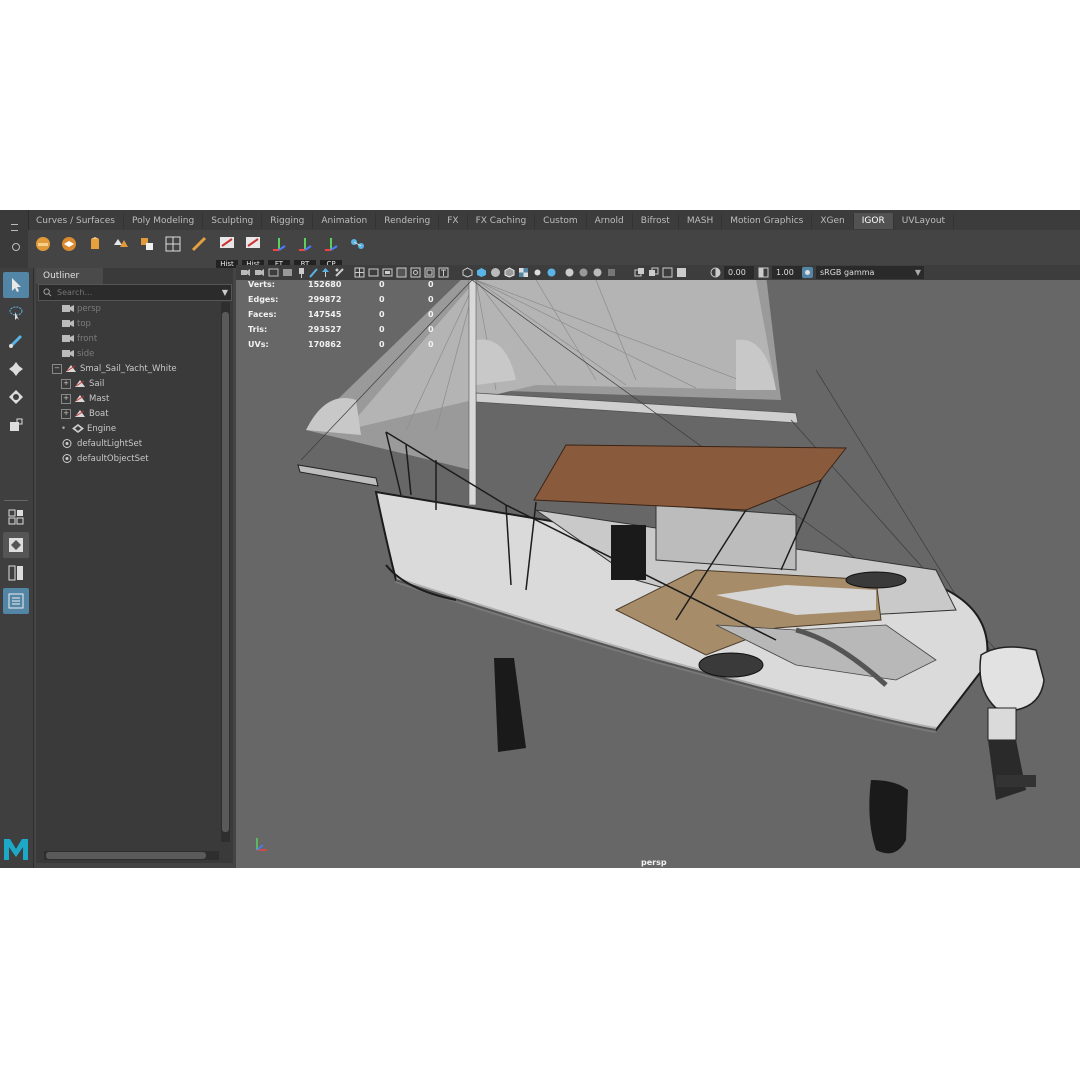 The height and width of the screenshot is (1080, 1080). What do you see at coordinates (583, 272) in the screenshot?
I see `motion-blur-icon` at bounding box center [583, 272].